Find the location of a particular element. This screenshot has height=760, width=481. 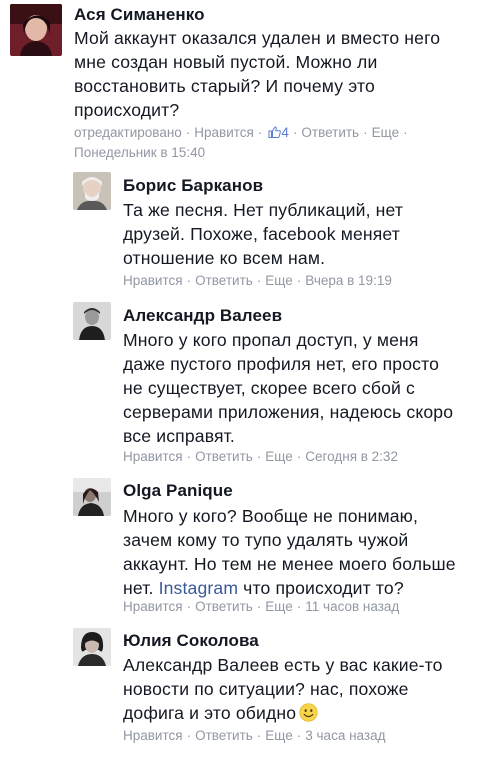

comment-text-fragment: дофига и это обидно is located at coordinates (210, 713).